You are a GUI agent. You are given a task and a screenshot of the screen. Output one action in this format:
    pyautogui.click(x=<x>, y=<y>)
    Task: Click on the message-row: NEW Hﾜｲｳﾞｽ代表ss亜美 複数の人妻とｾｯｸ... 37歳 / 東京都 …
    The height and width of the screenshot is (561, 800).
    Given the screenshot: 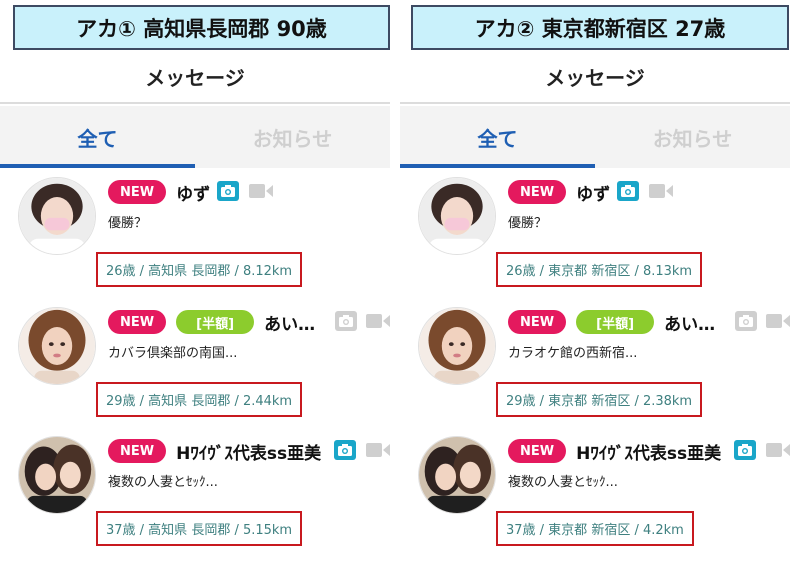 What is the action you would take?
    pyautogui.click(x=595, y=497)
    